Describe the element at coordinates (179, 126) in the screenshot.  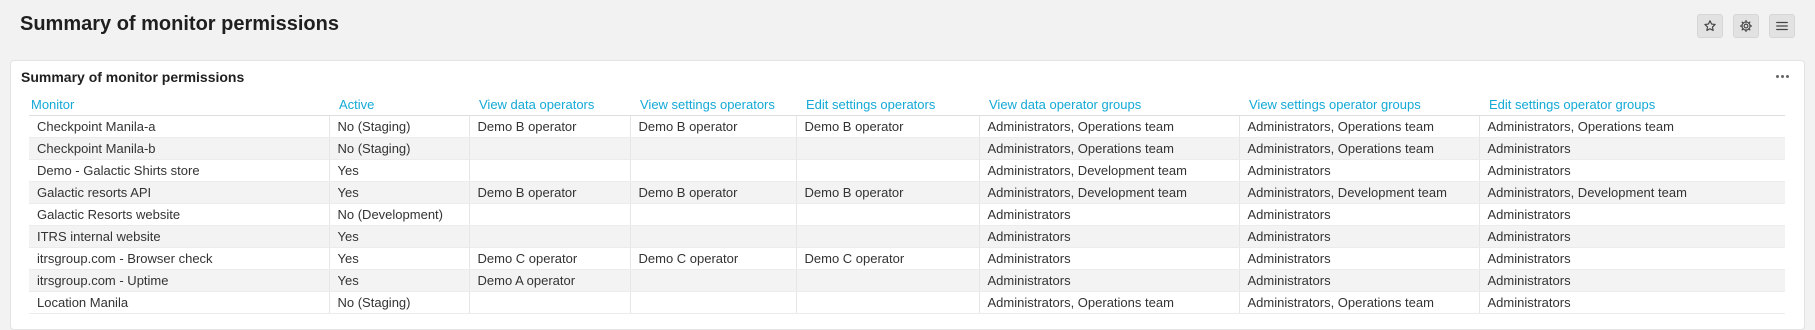
I see `cell-monitor: Checkpoint Manila-a` at that location.